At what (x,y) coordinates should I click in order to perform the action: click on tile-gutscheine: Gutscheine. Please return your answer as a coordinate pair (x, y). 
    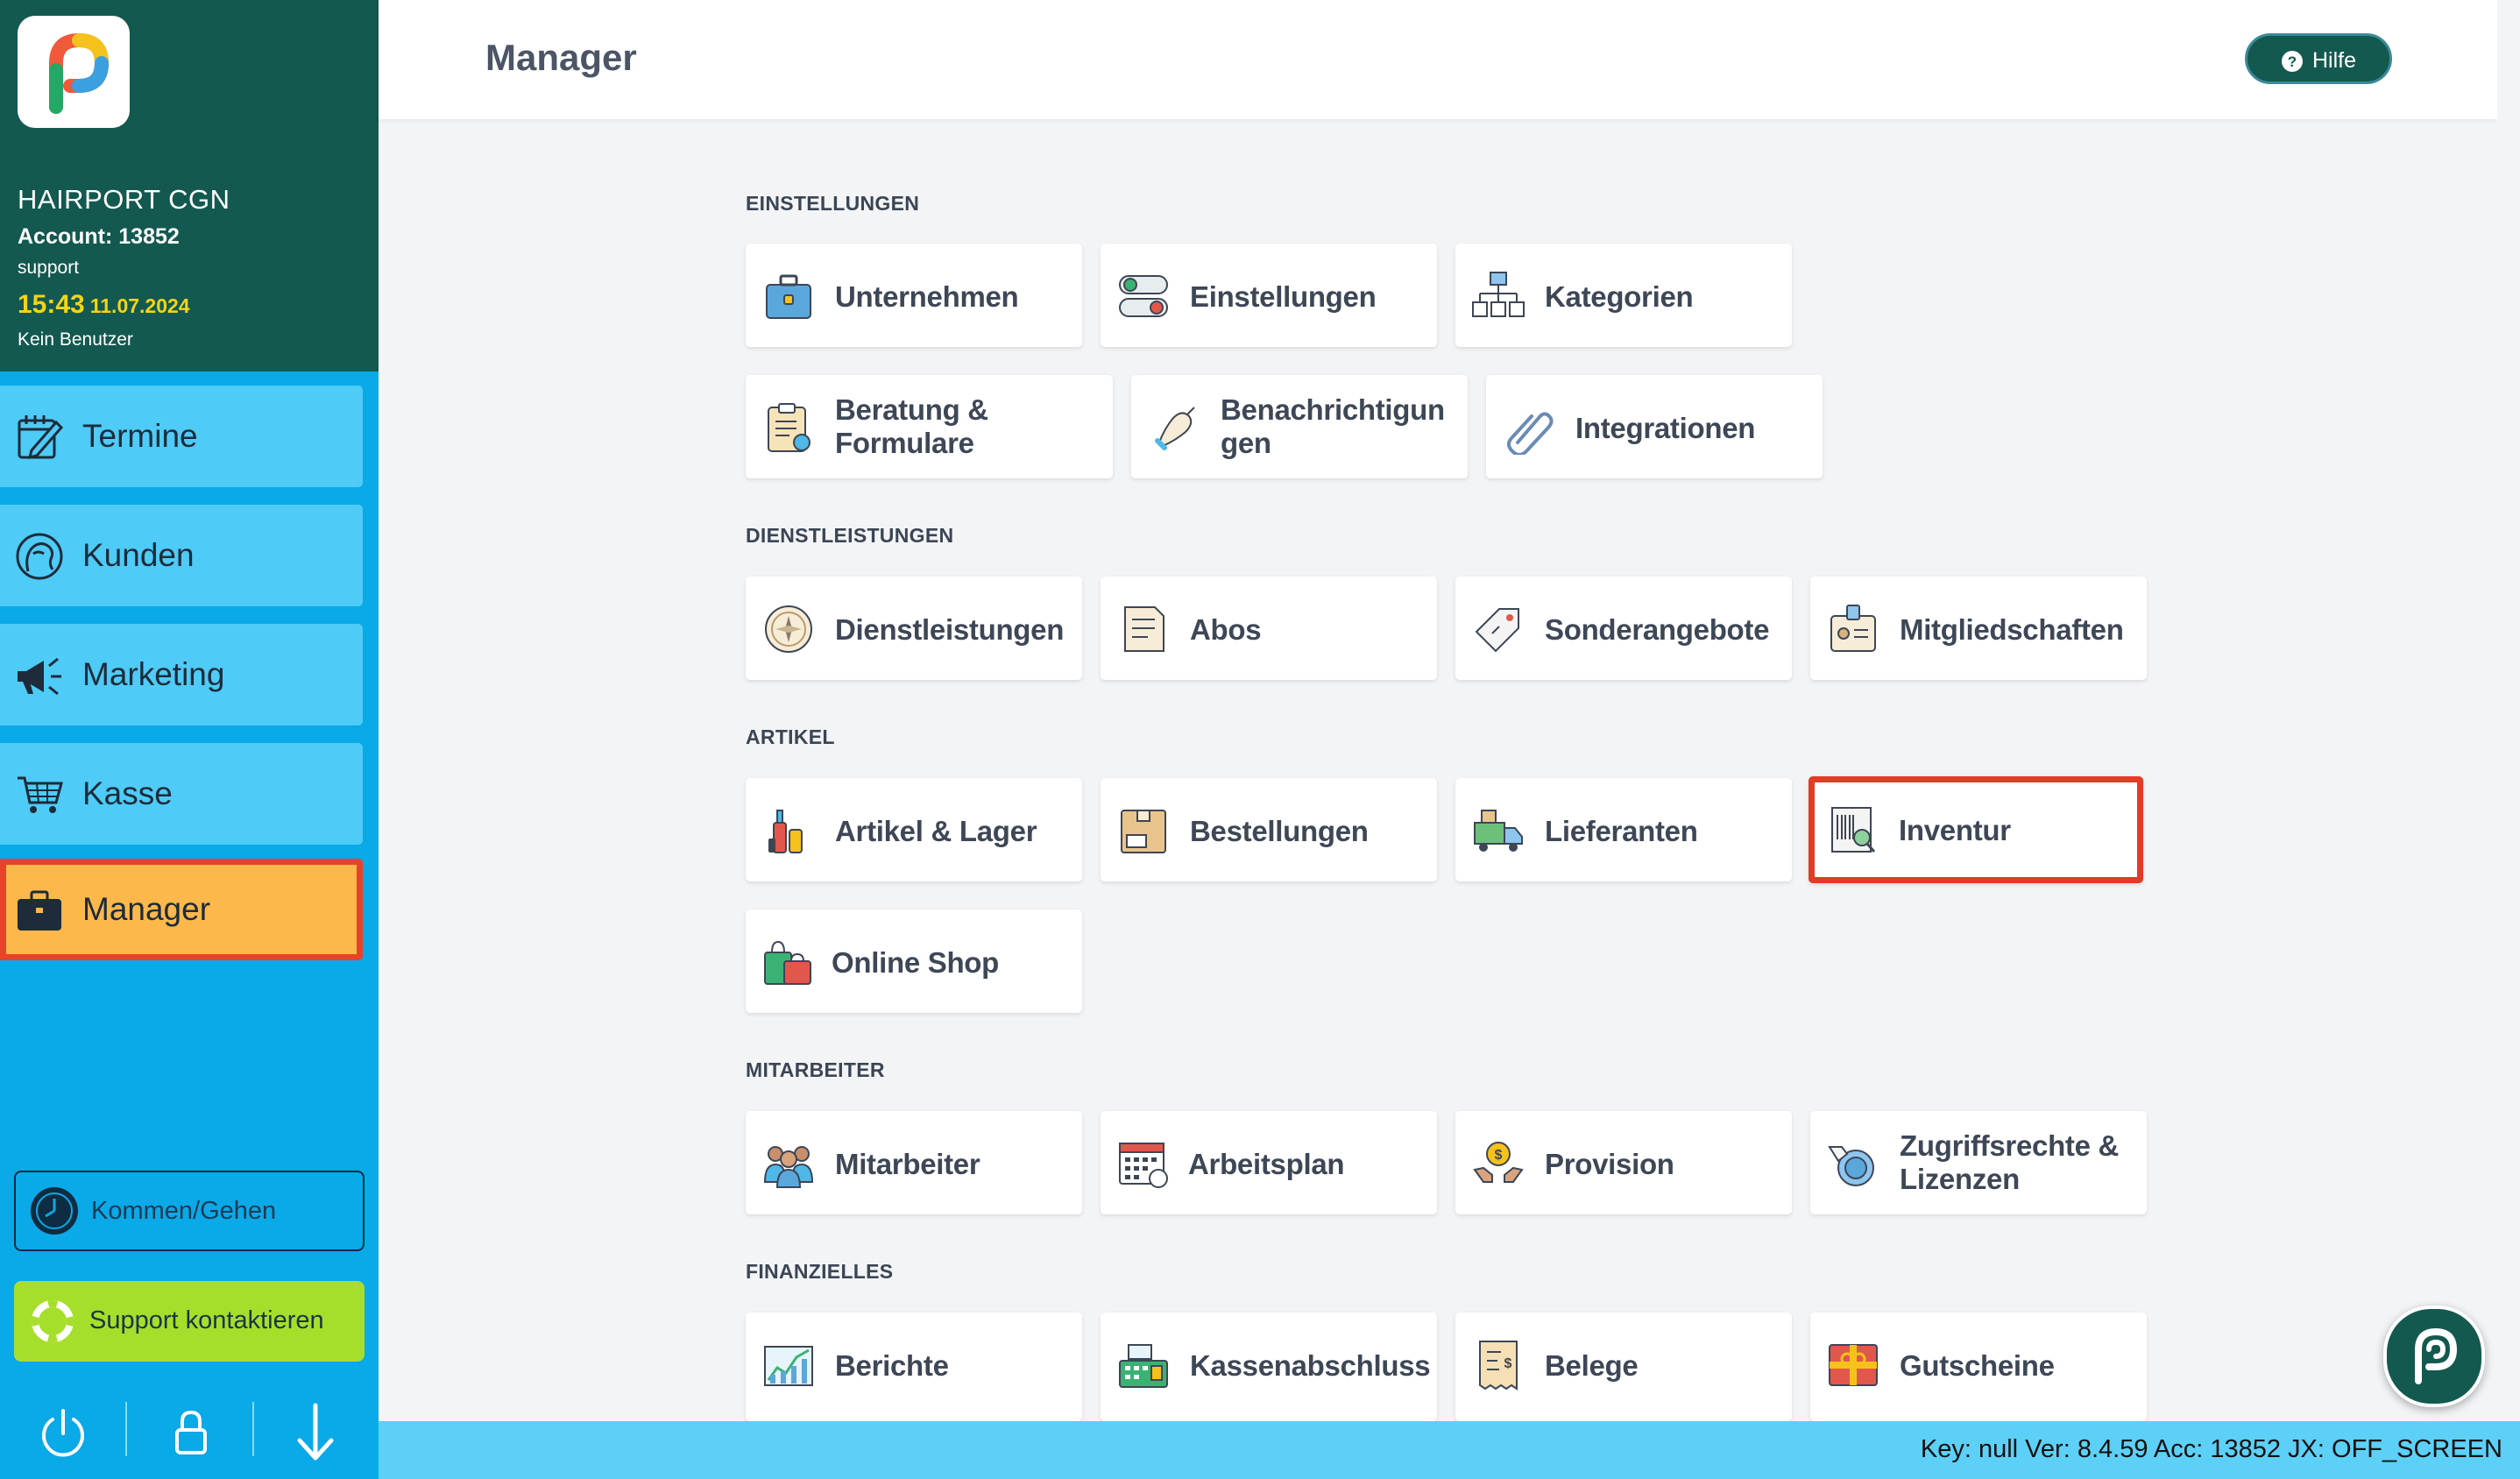
    Looking at the image, I should click on (1978, 1367).